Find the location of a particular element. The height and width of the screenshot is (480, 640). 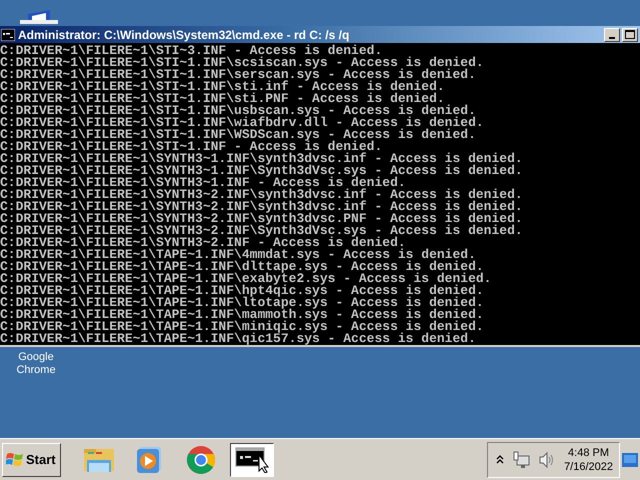

console-line: C:DRIVER~1\FILERE~1\TAPE~1.INF\ltotape.sys - Access is denied. is located at coordinates (242, 303).